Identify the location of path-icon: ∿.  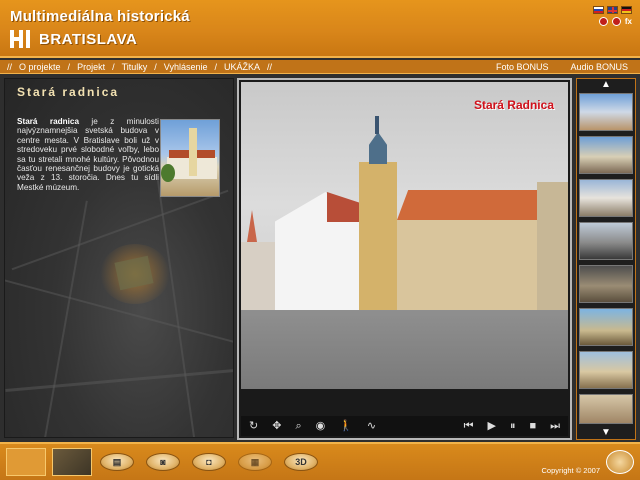
(371, 426).